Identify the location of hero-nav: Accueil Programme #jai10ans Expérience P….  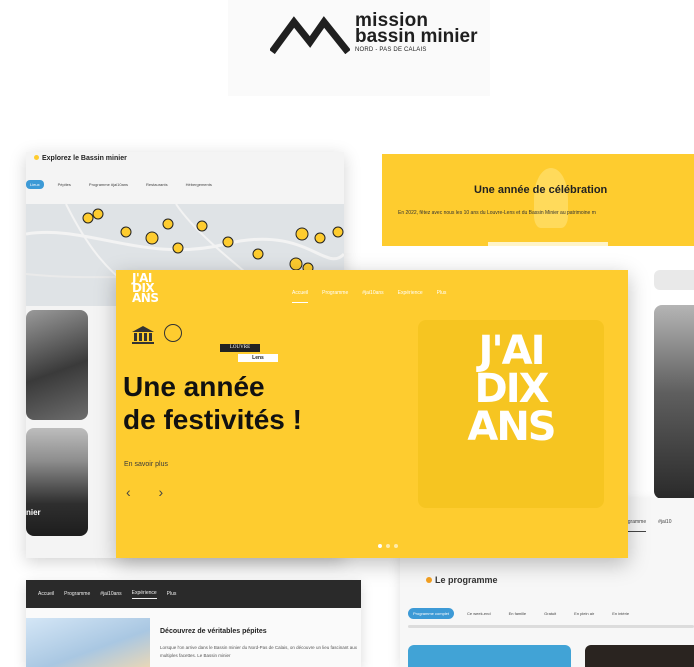
(369, 296).